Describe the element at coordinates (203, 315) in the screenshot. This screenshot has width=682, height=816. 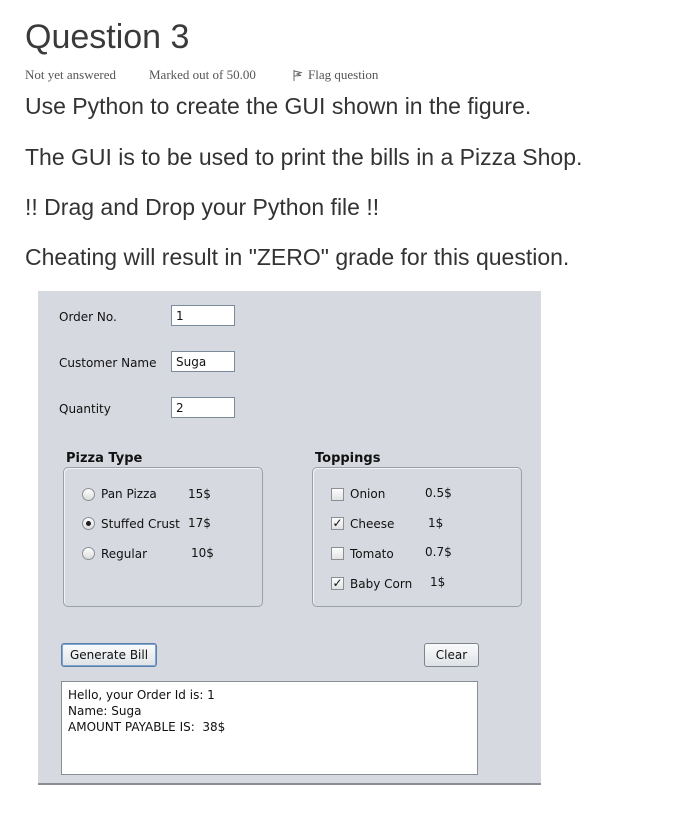
I see `order-number-field: 1` at that location.